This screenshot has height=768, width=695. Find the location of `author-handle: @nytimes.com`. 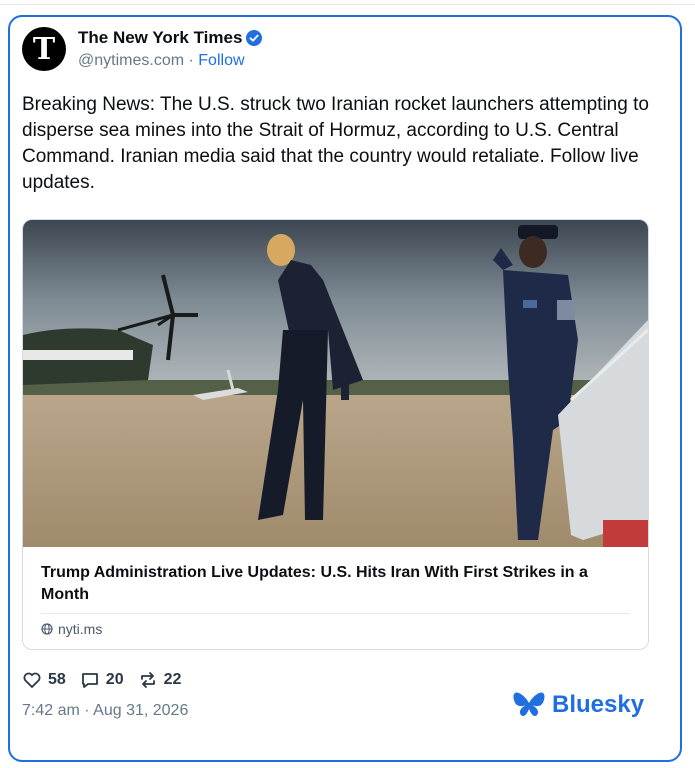

author-handle: @nytimes.com is located at coordinates (131, 60).